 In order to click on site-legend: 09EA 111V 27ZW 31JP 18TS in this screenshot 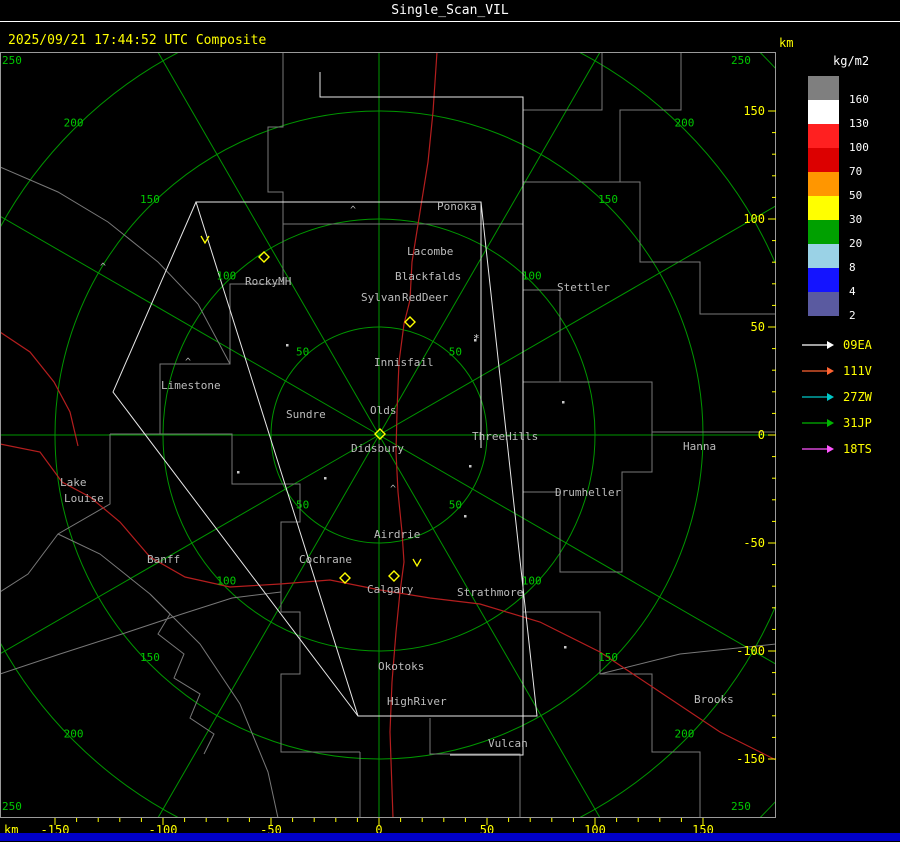, I will do `click(842, 397)`.